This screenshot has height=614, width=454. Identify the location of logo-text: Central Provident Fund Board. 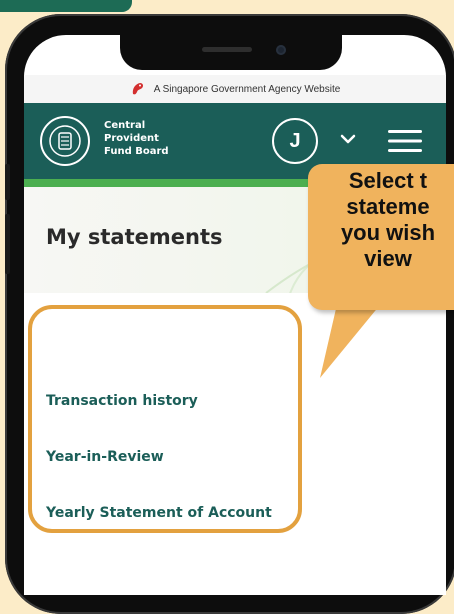
(136, 138).